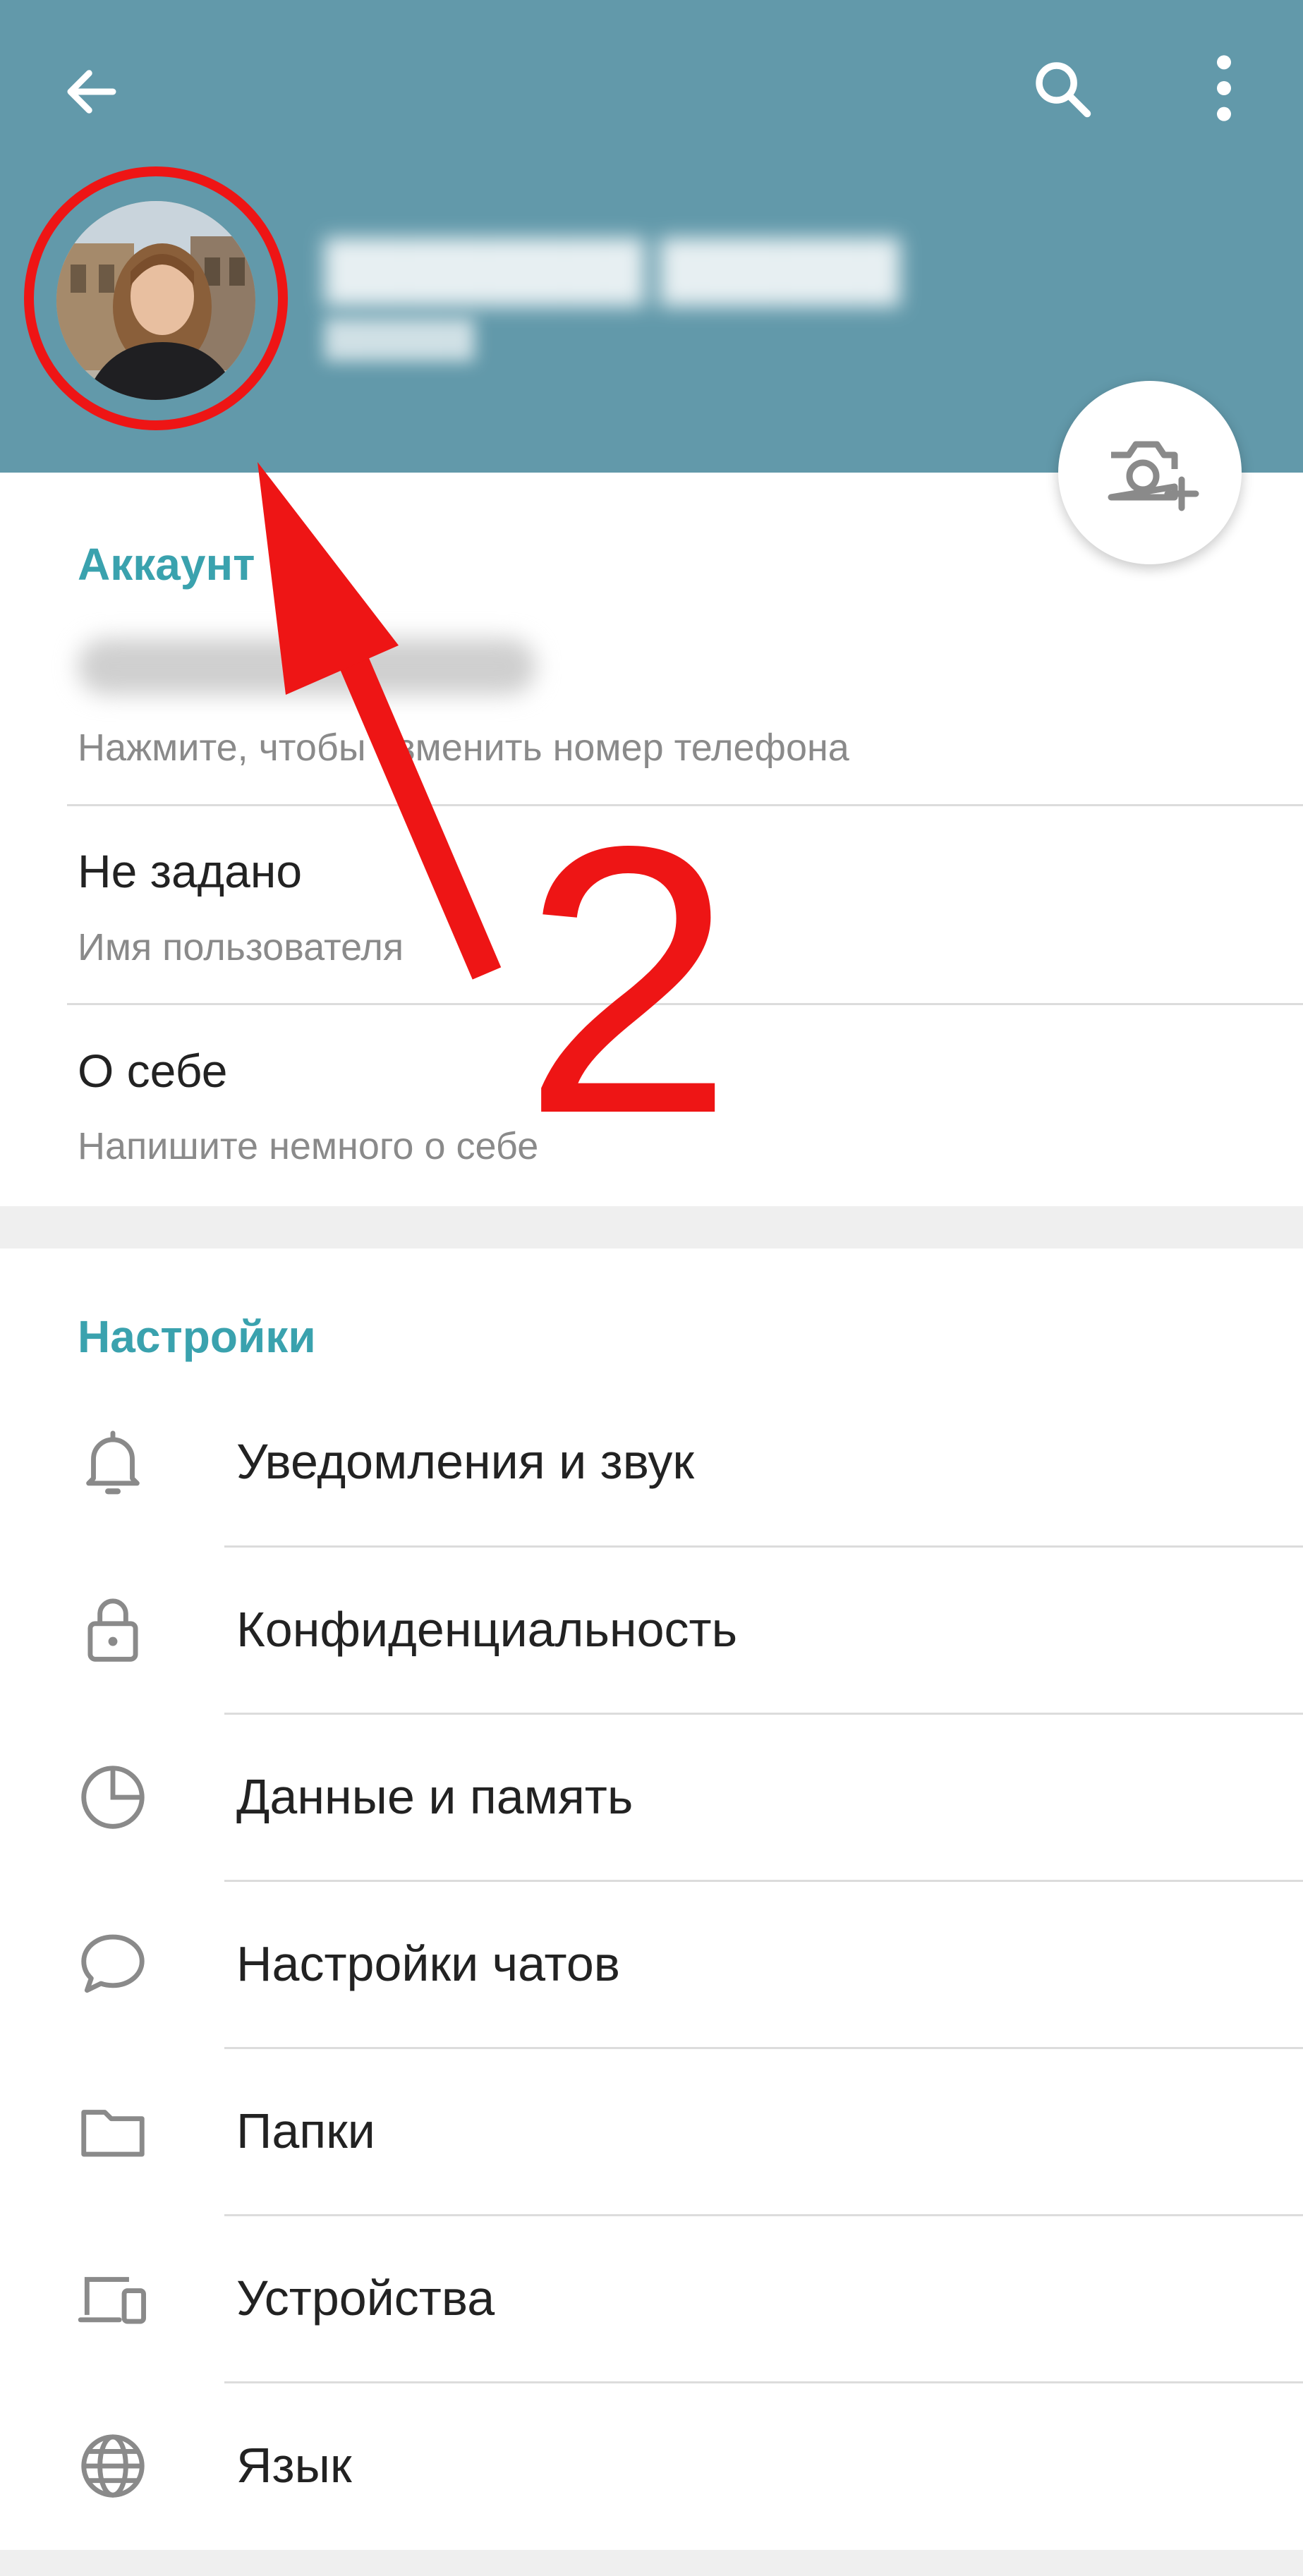 Image resolution: width=1303 pixels, height=2576 pixels. What do you see at coordinates (113, 1798) in the screenshot?
I see `pie-chart-icon` at bounding box center [113, 1798].